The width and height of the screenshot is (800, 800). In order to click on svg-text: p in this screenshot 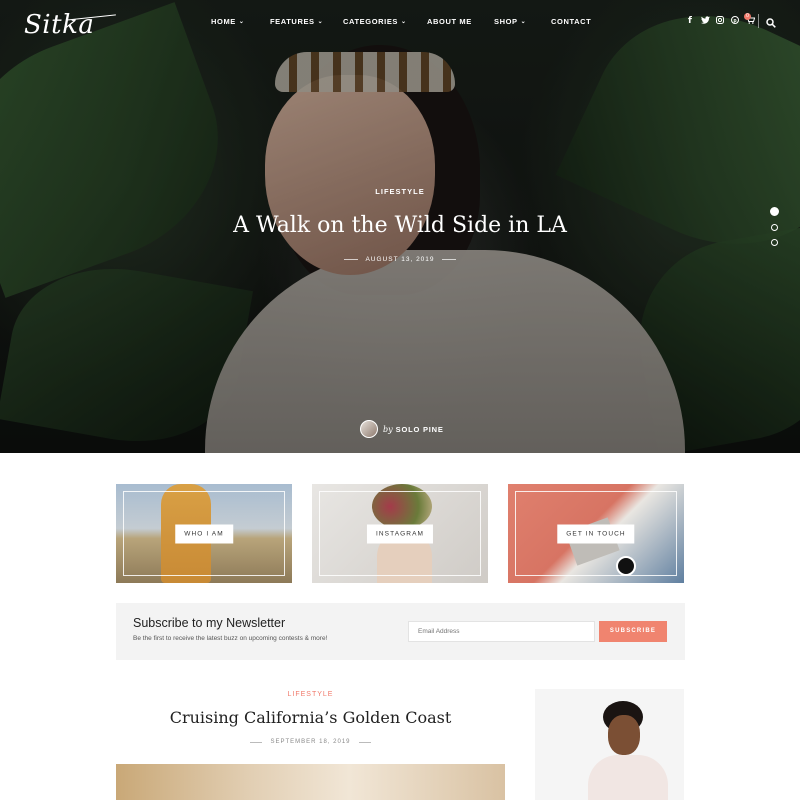, I will do `click(734, 21)`.